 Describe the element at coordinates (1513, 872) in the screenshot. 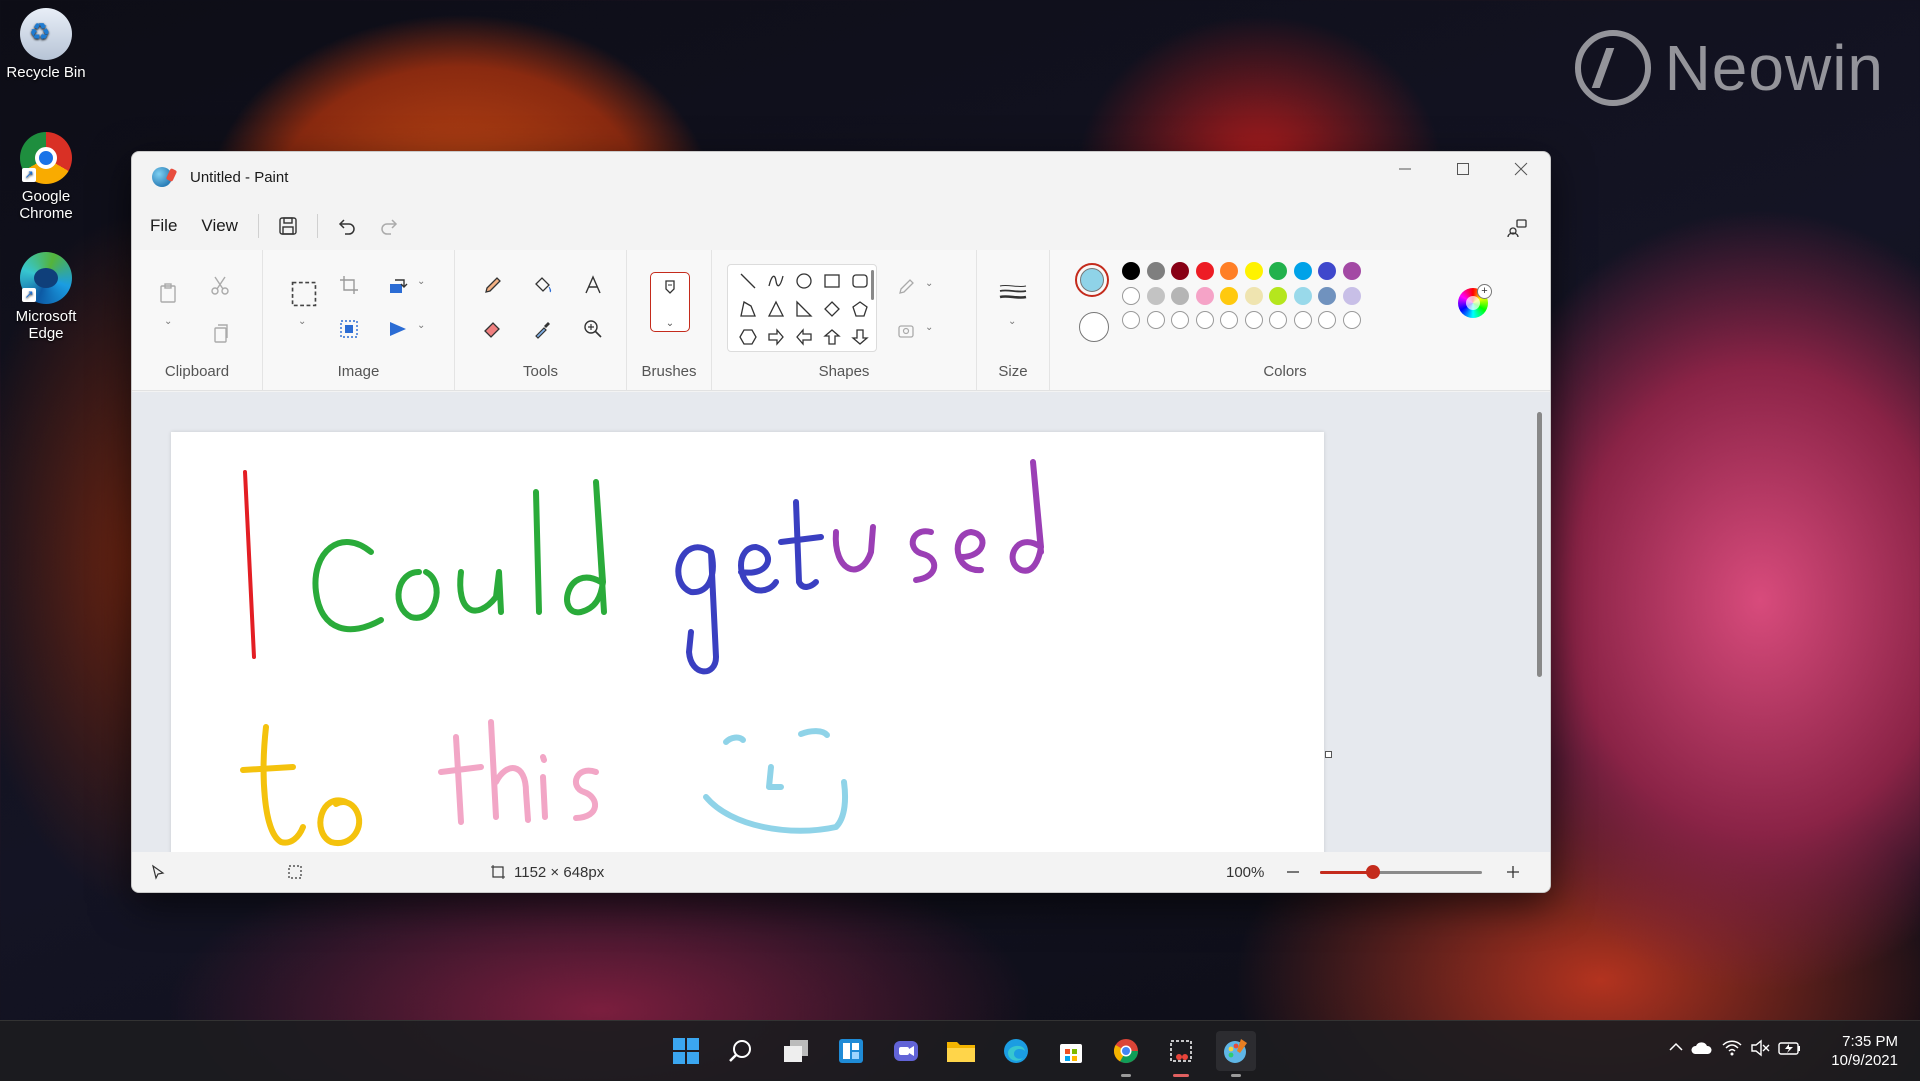

I see `zoom-in-button` at that location.